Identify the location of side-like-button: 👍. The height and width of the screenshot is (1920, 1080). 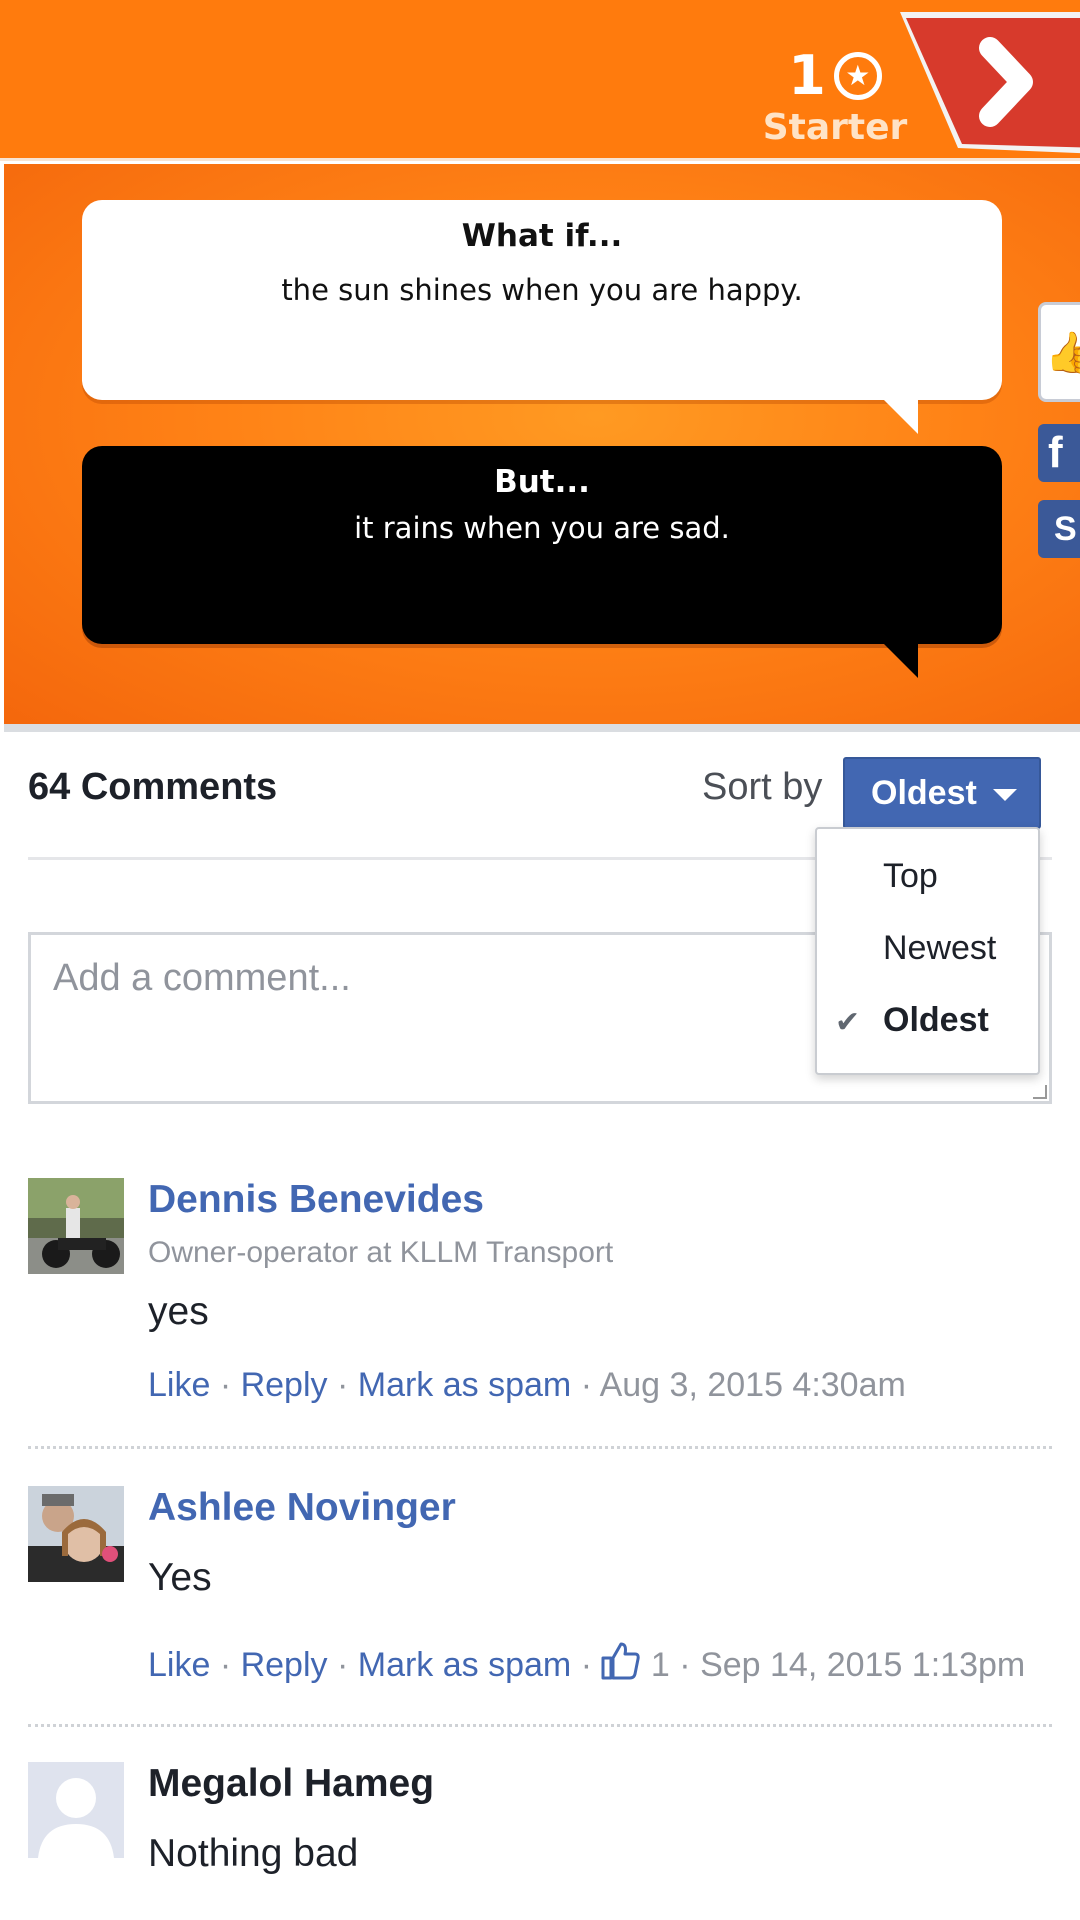
(1059, 352).